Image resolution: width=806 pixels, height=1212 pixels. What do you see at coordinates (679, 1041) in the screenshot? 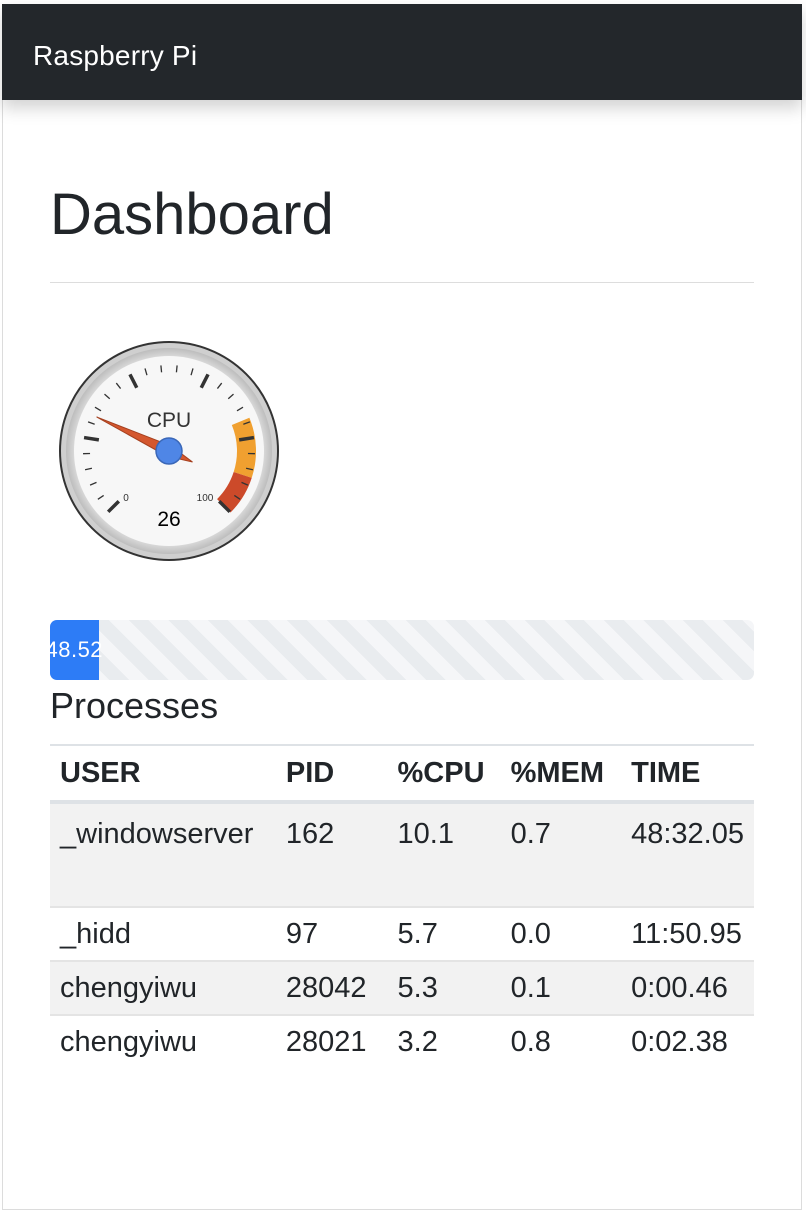
I see `cell-time: 0:02.38` at bounding box center [679, 1041].